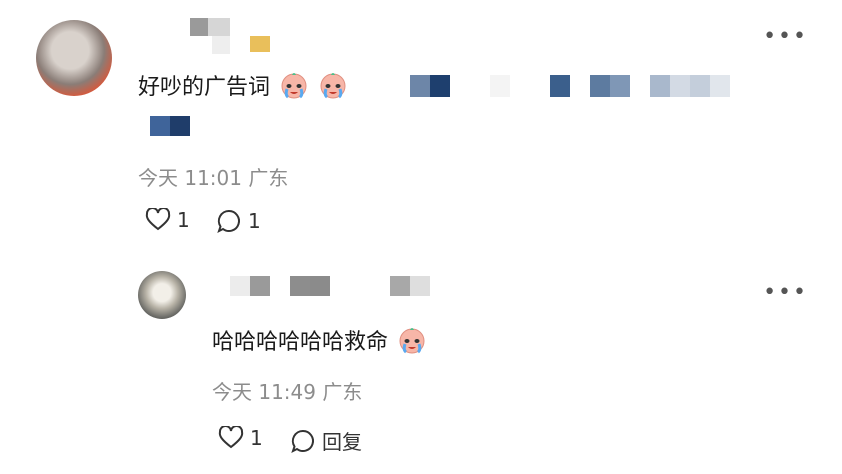 Image resolution: width=842 pixels, height=474 pixels. What do you see at coordinates (570, 87) in the screenshot?
I see `redacted-text` at bounding box center [570, 87].